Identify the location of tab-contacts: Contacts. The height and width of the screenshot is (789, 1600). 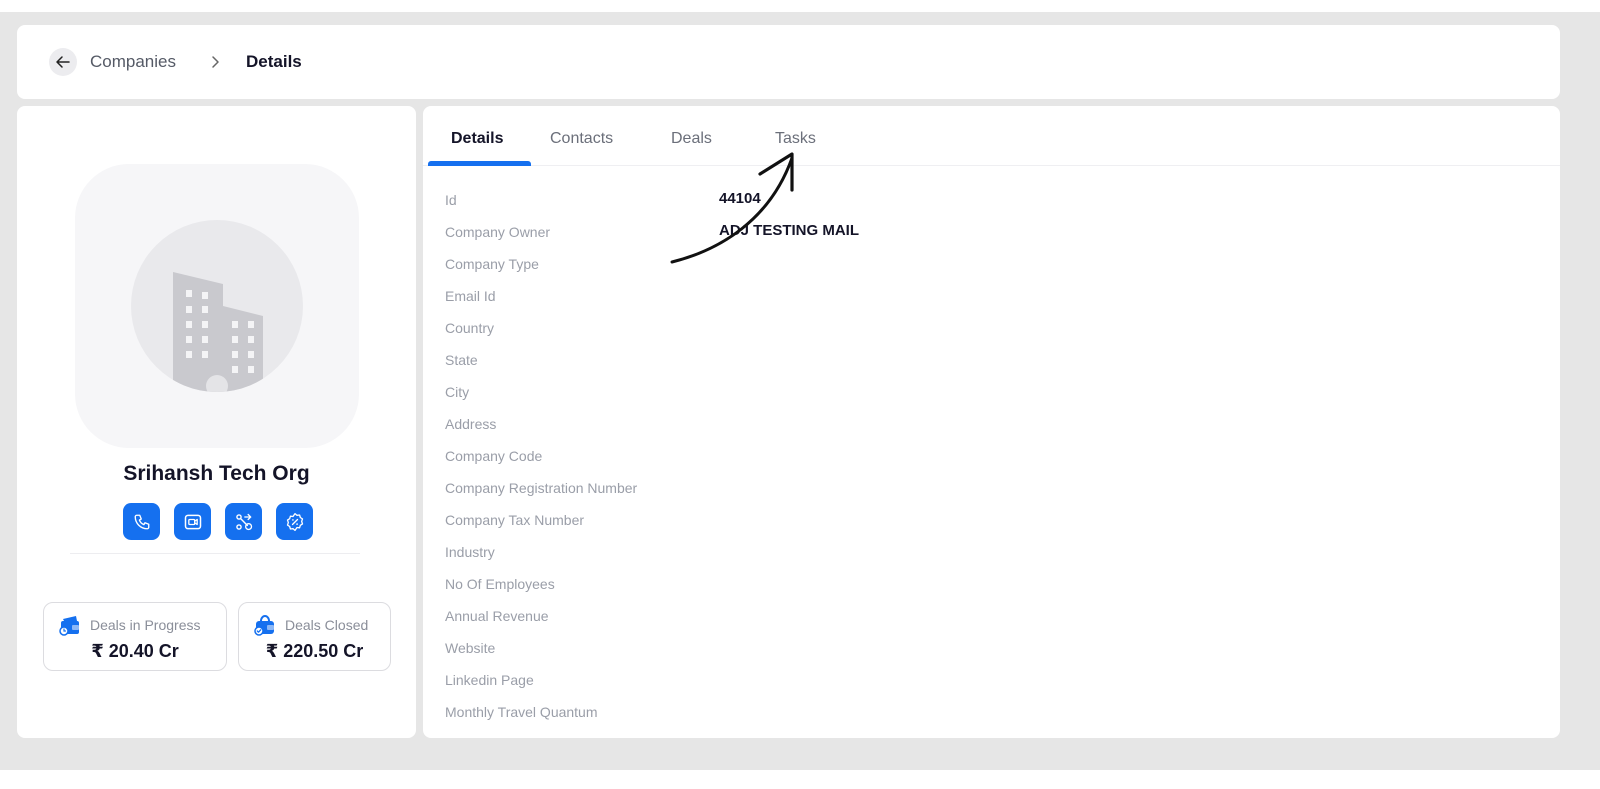
(581, 139).